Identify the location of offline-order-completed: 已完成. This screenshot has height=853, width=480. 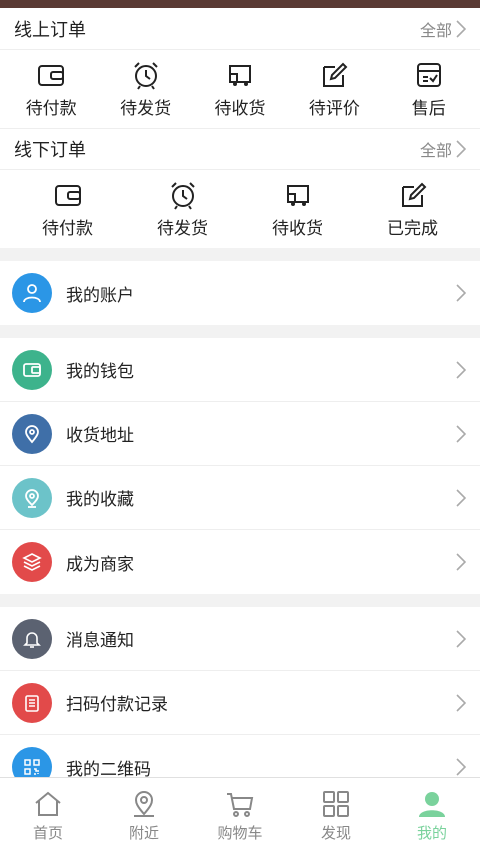
(413, 209).